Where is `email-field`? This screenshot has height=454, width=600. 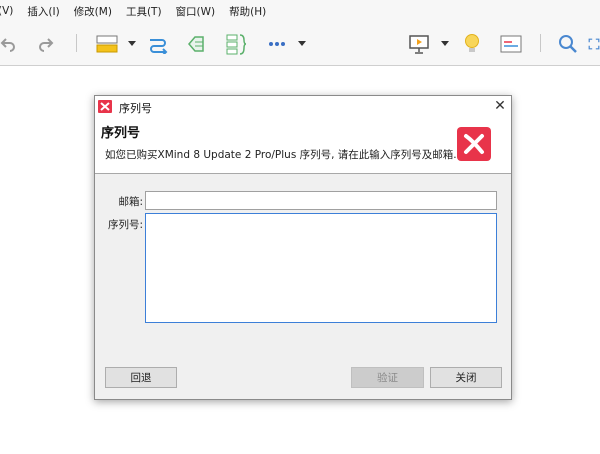
email-field is located at coordinates (321, 200).